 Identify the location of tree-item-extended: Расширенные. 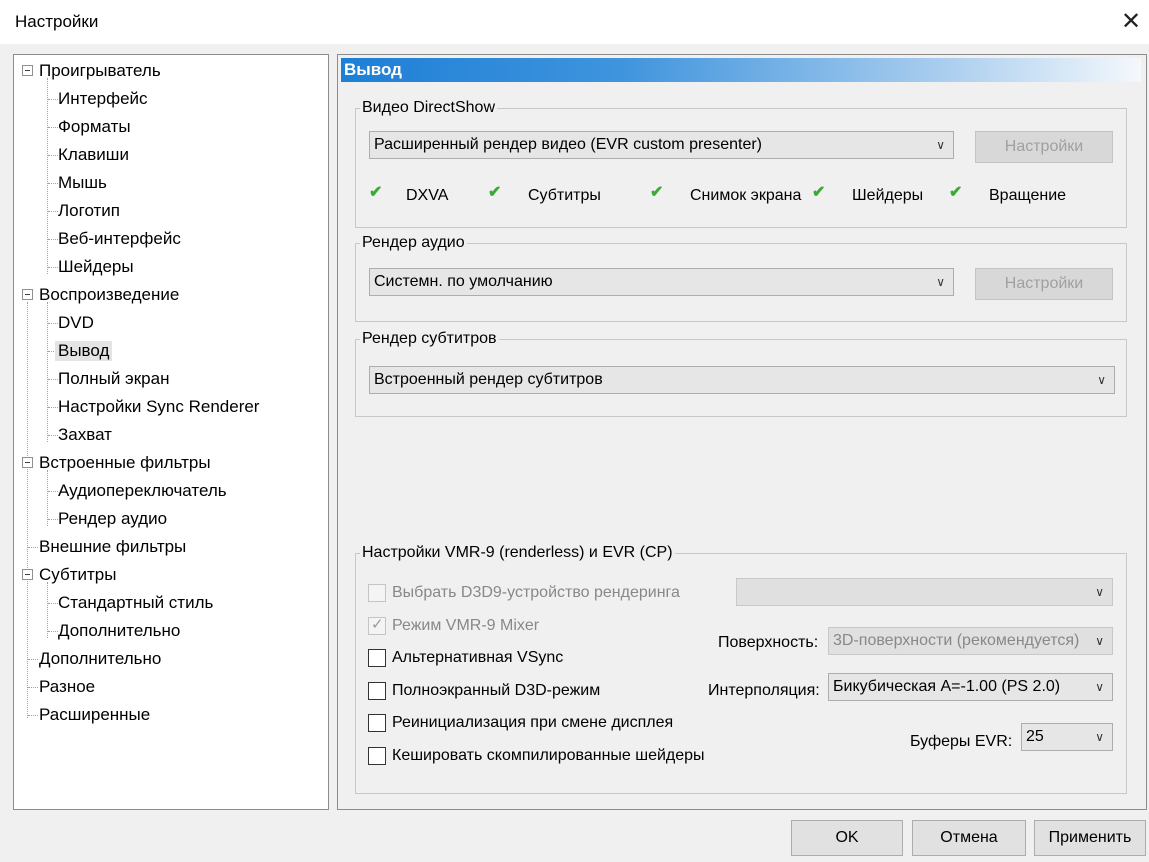
(94, 715).